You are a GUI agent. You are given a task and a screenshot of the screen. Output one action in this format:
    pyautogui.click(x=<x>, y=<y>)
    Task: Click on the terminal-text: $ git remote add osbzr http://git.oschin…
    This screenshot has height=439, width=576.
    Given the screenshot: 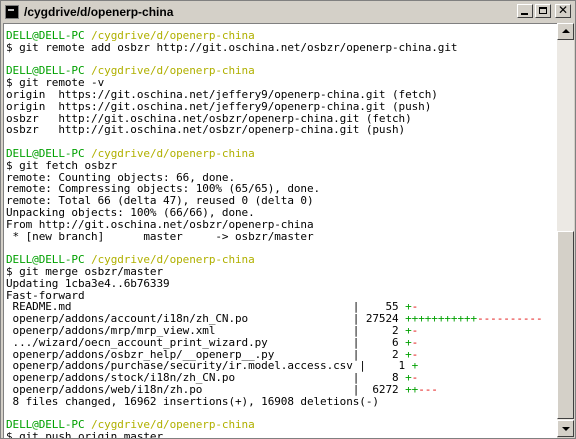 What is the action you would take?
    pyautogui.click(x=232, y=47)
    